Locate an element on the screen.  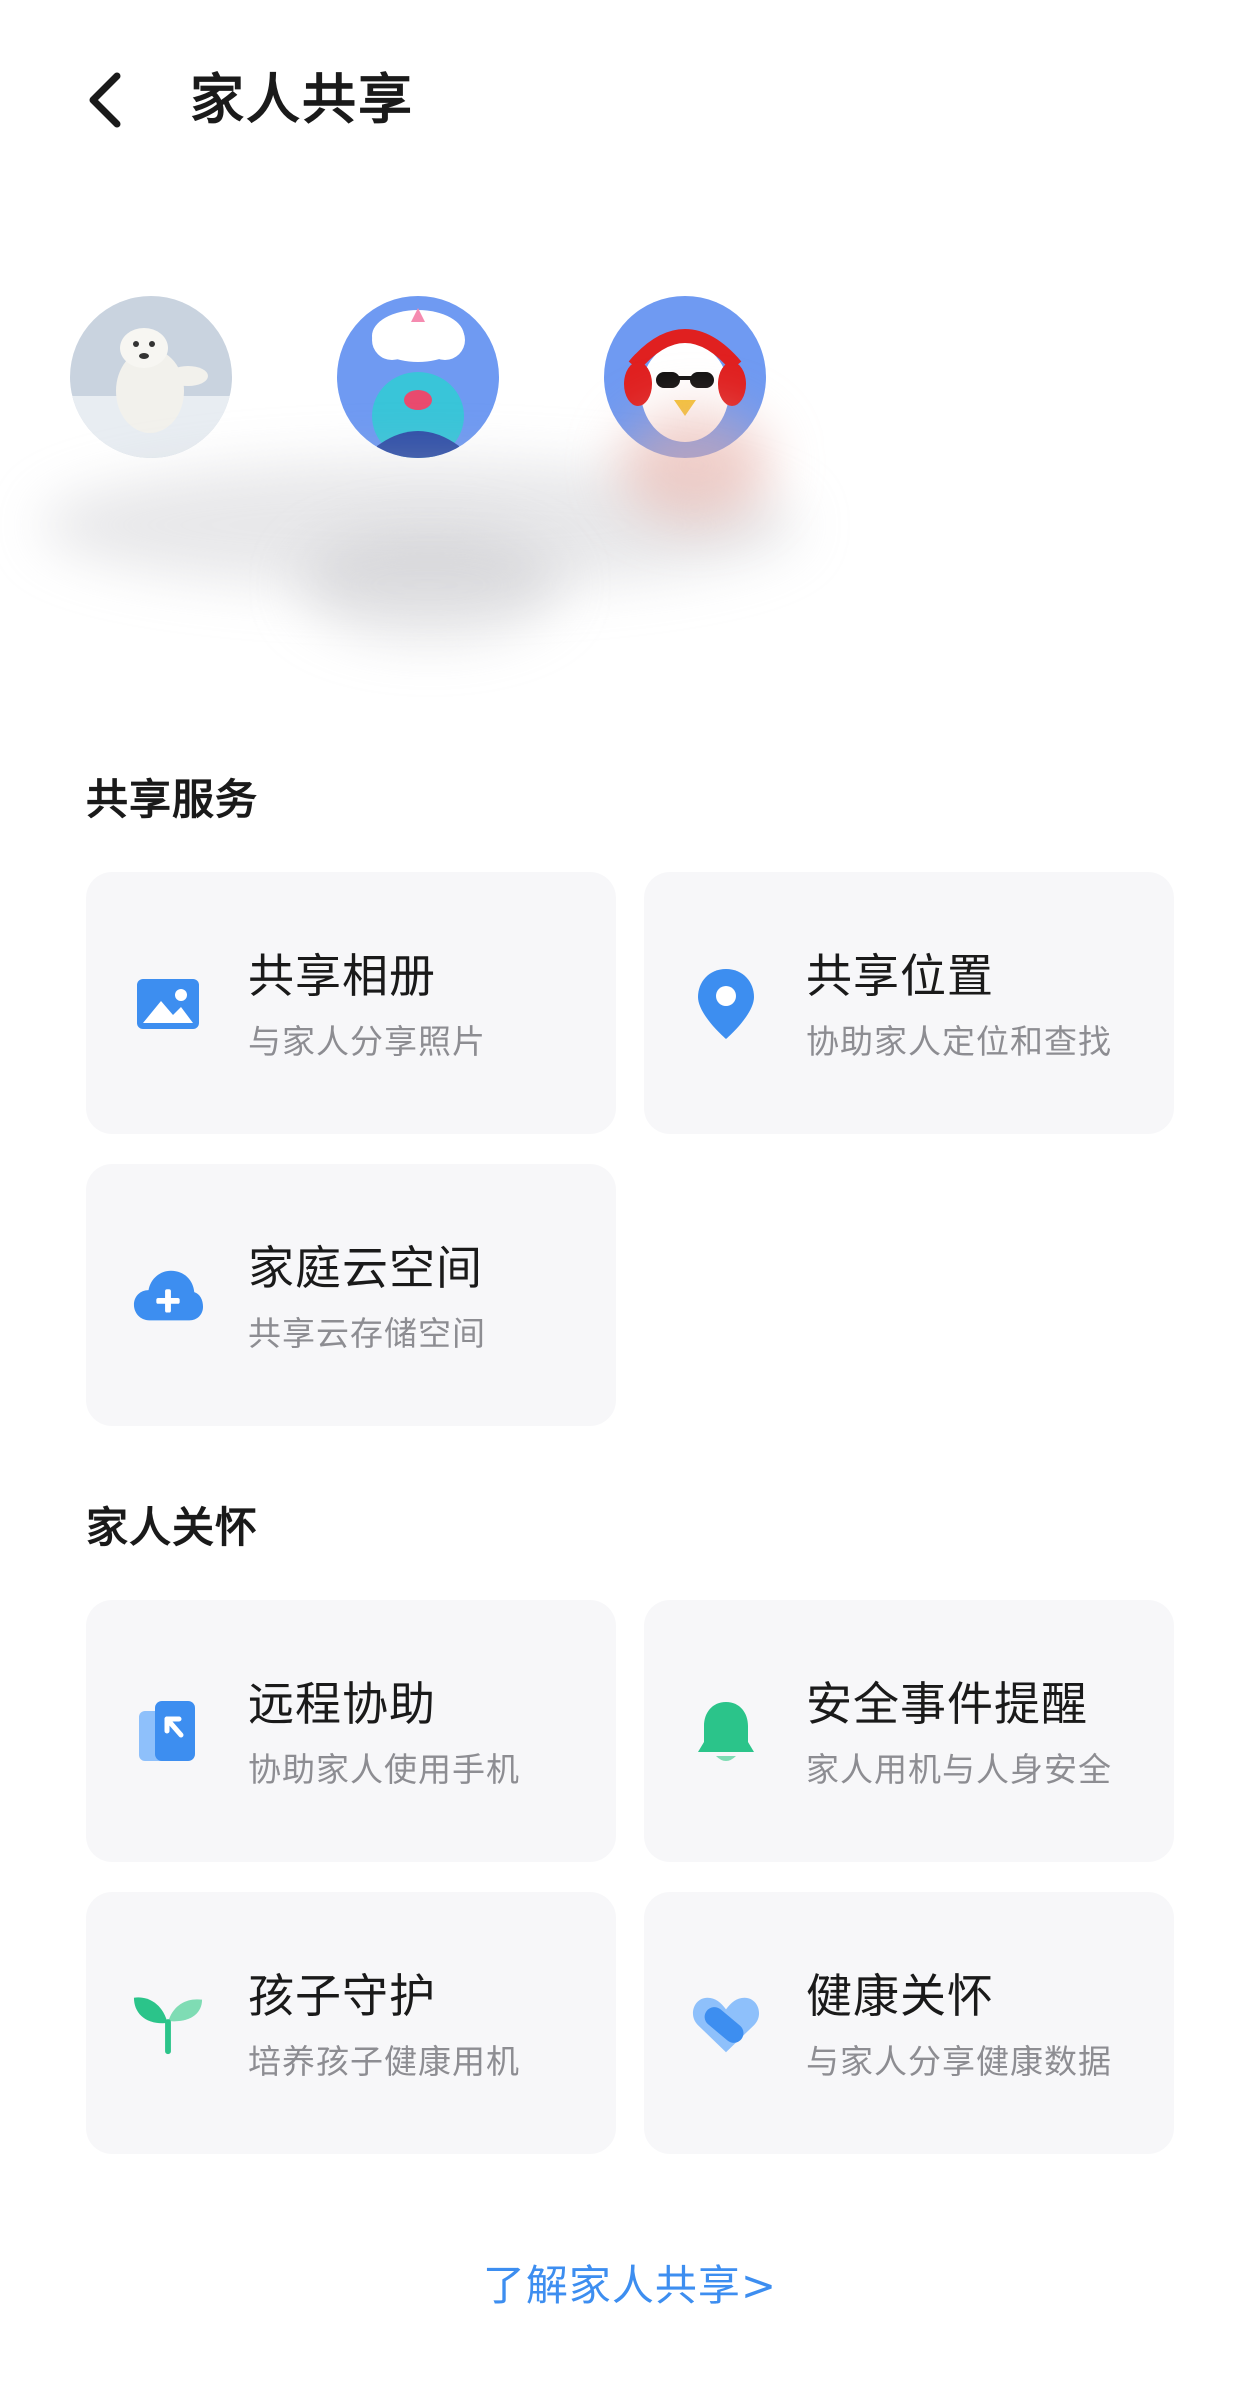
card-child-guard: 孩子守护 培养孩子健康用机 is located at coordinates (351, 2023).